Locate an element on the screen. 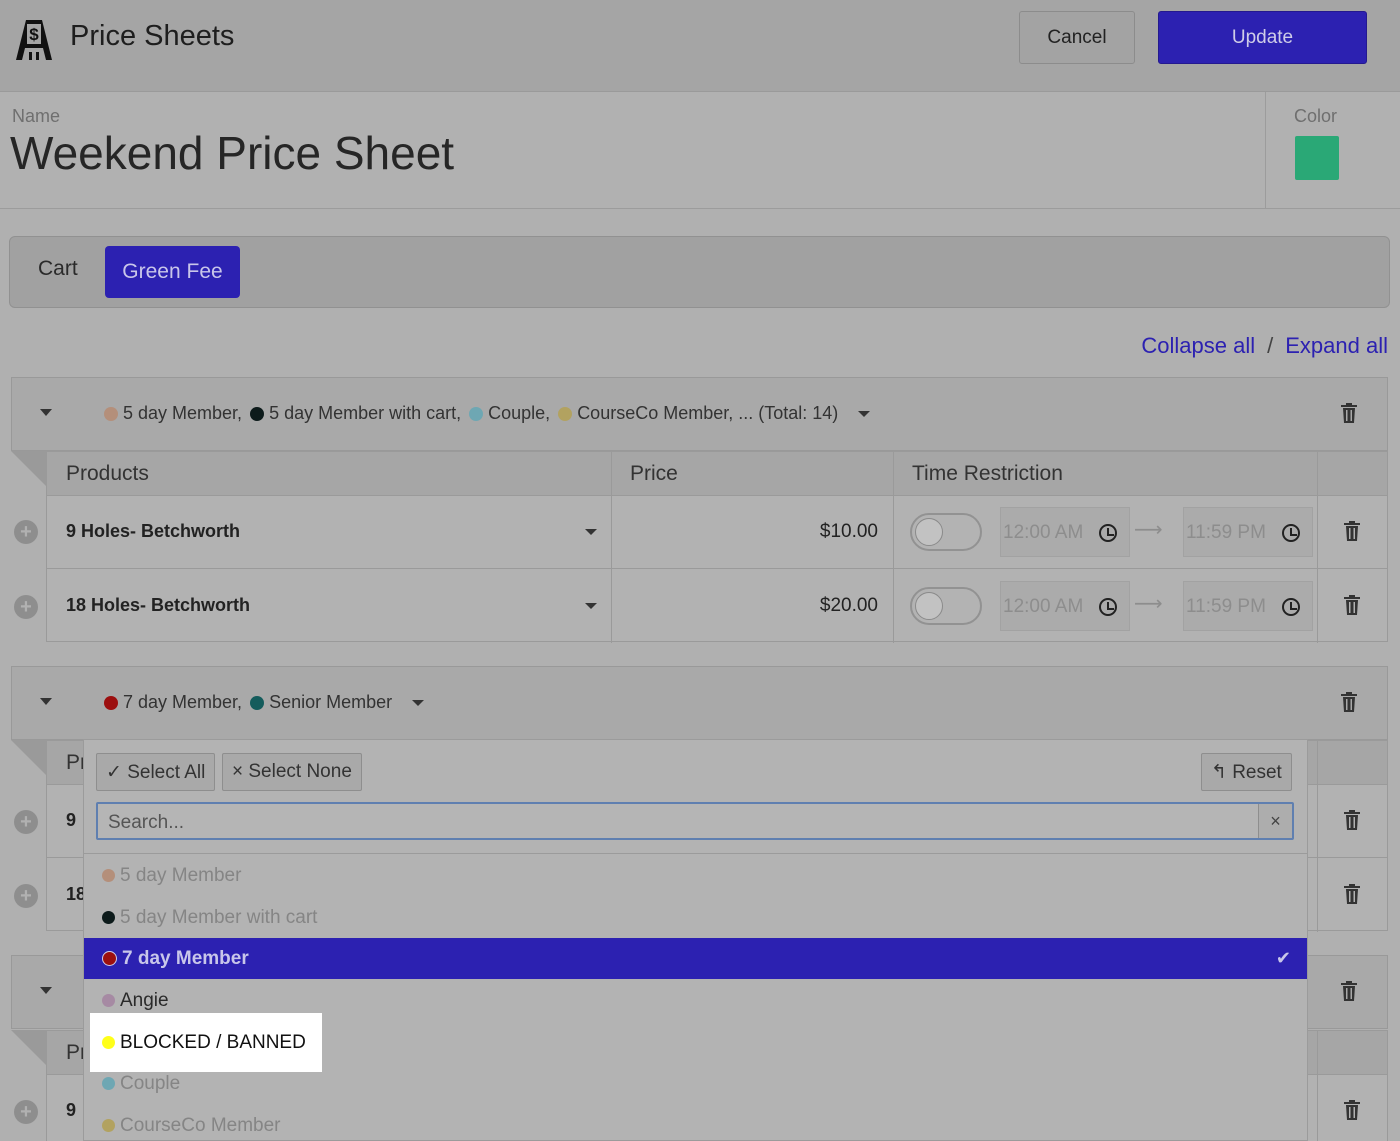 This screenshot has width=1400, height=1141. product-select: 18 Holes- Betchworth is located at coordinates (158, 605).